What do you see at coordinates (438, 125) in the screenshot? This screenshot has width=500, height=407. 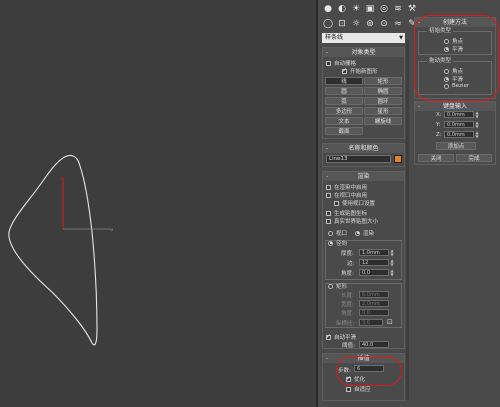 I see `y-label: Y:` at bounding box center [438, 125].